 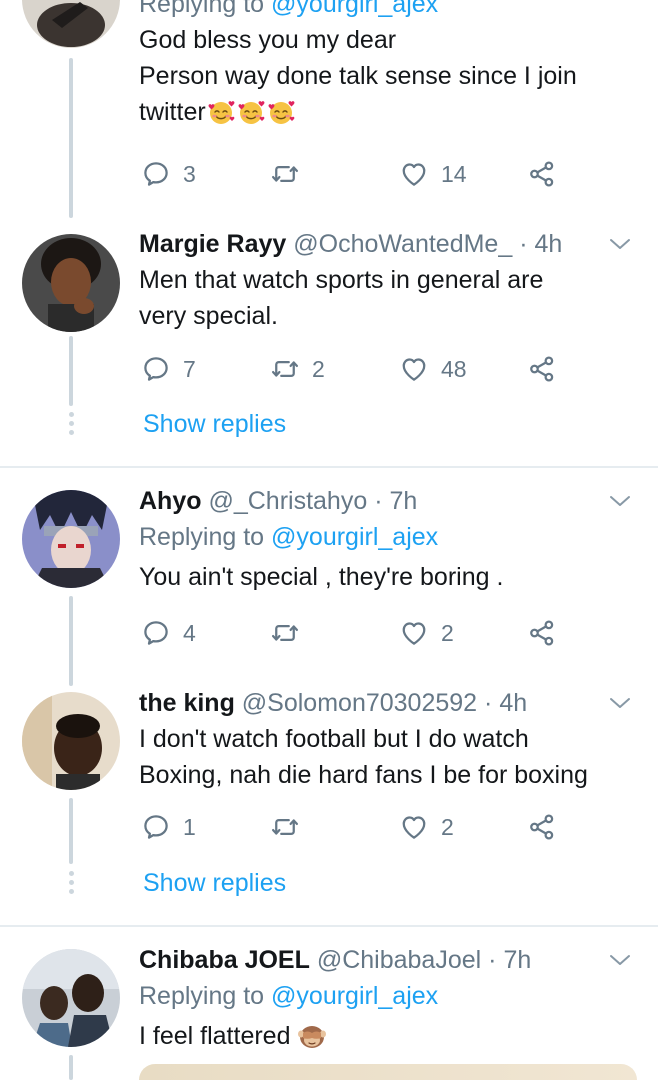 I want to click on display-name: Chibaba JOEL, so click(x=224, y=960).